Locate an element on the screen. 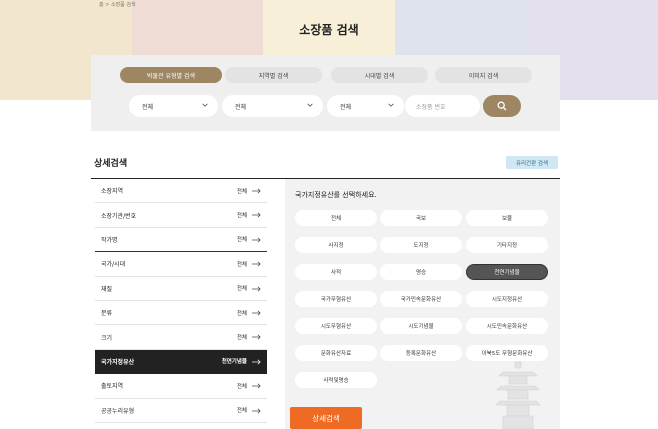 This screenshot has height=429, width=658. filter-row: 크기 전체 is located at coordinates (181, 337).